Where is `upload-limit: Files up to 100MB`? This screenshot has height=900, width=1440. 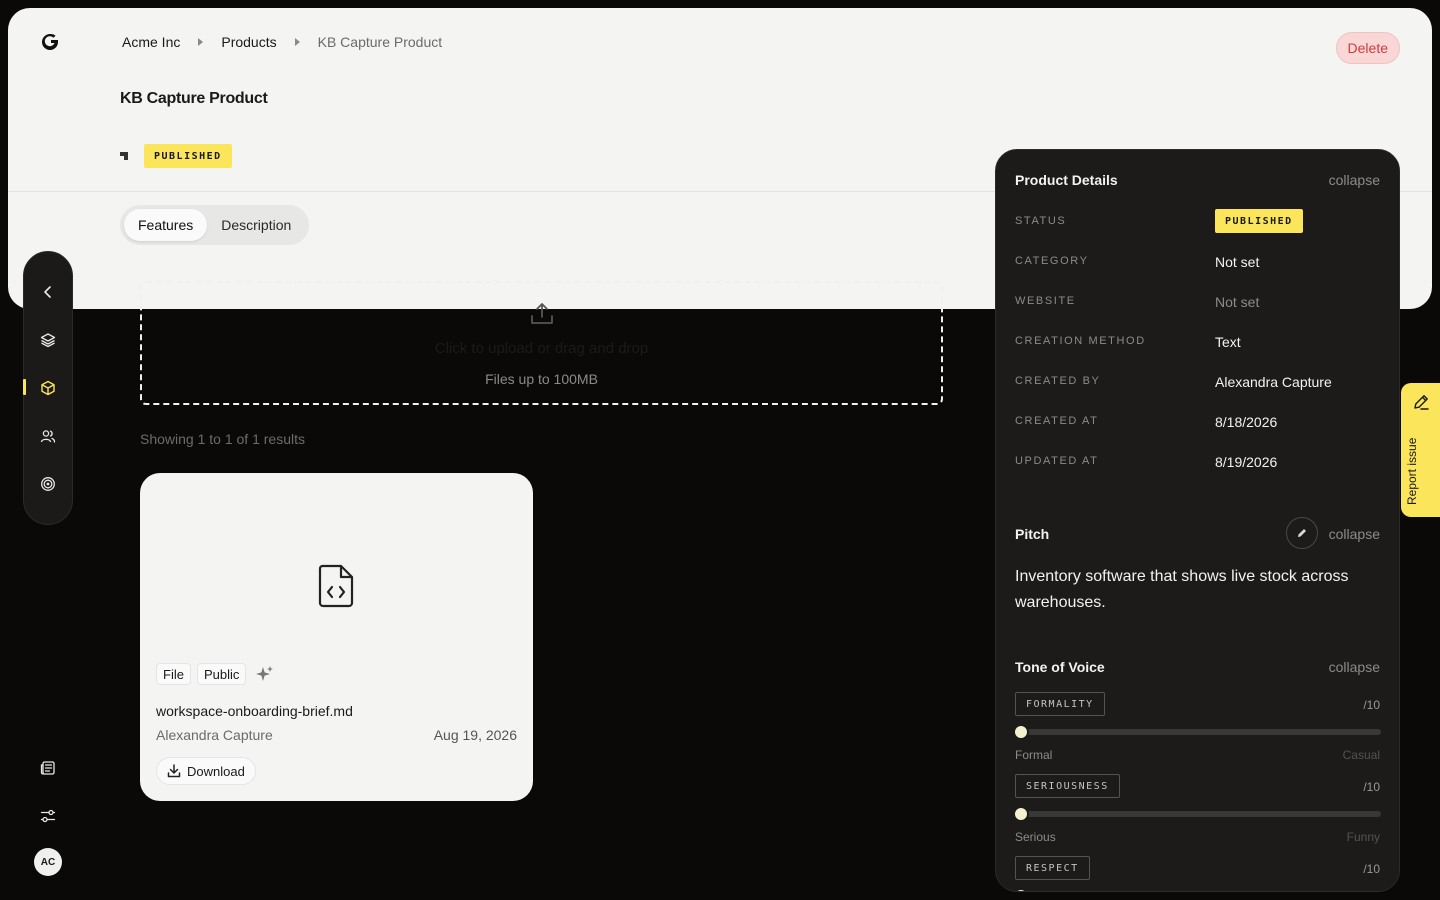
upload-limit: Files up to 100MB is located at coordinates (541, 379).